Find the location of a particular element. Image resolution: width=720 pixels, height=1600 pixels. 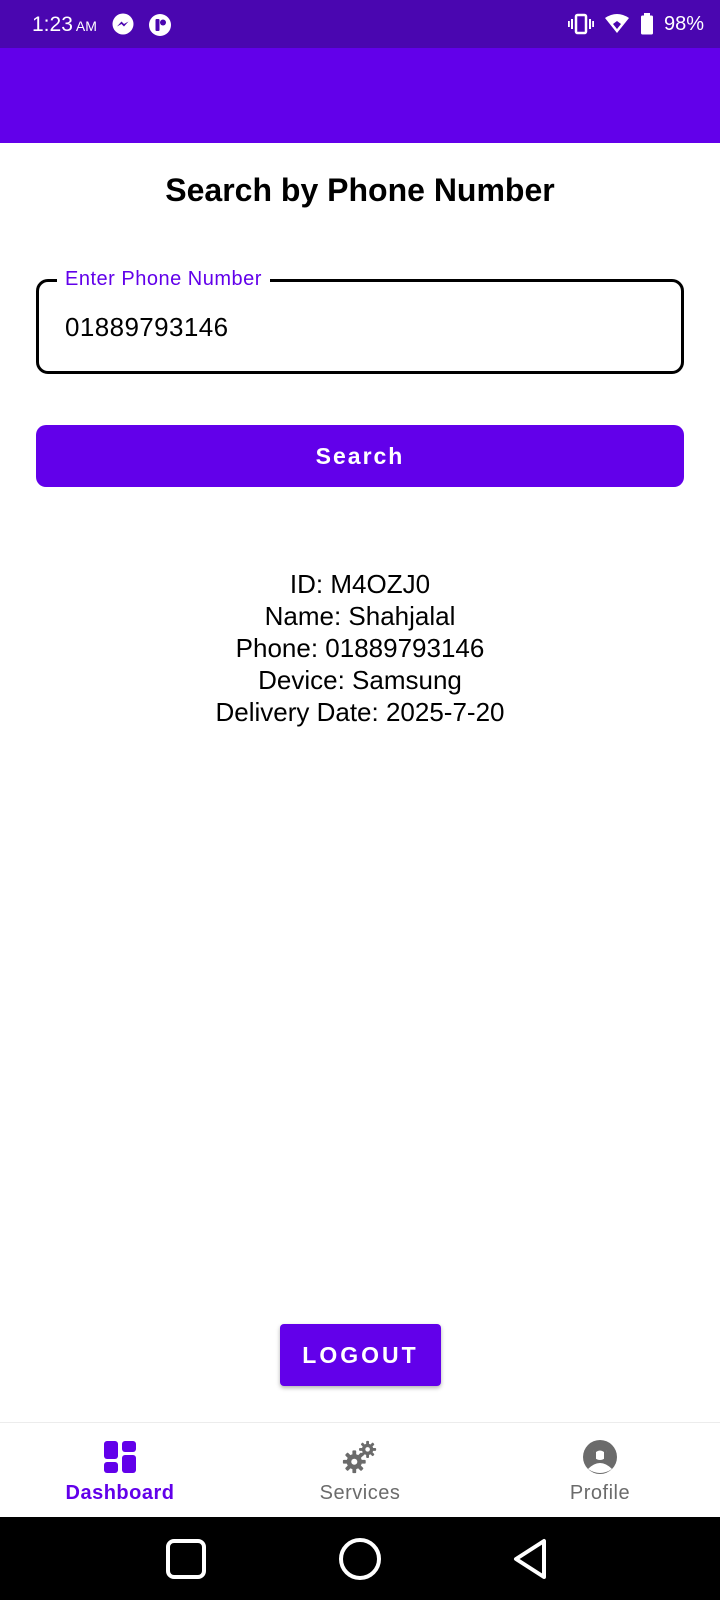

result-delivery-date: Delivery Date: 2025-7-20 is located at coordinates (360, 712).